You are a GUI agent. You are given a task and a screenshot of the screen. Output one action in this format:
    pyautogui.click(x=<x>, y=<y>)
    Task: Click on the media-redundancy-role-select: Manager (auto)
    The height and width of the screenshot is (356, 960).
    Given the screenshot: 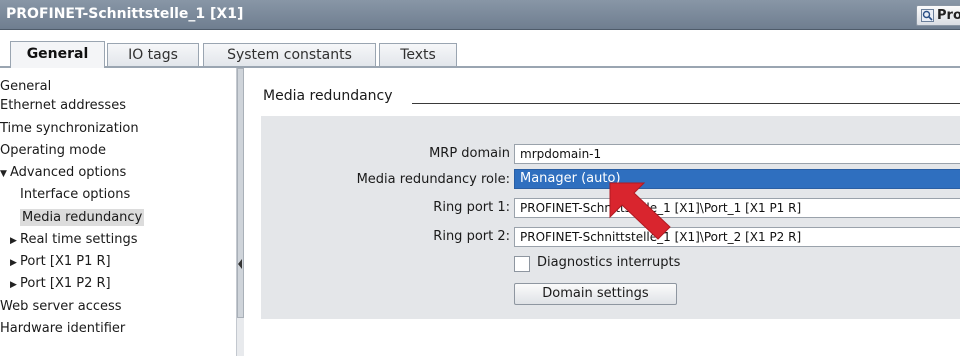 What is the action you would take?
    pyautogui.click(x=737, y=179)
    